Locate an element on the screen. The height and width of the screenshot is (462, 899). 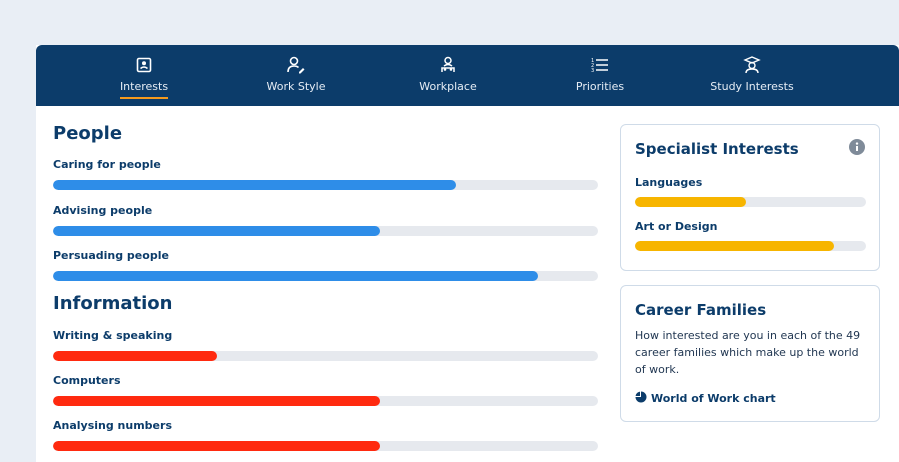
person-edit-icon is located at coordinates (296, 65).